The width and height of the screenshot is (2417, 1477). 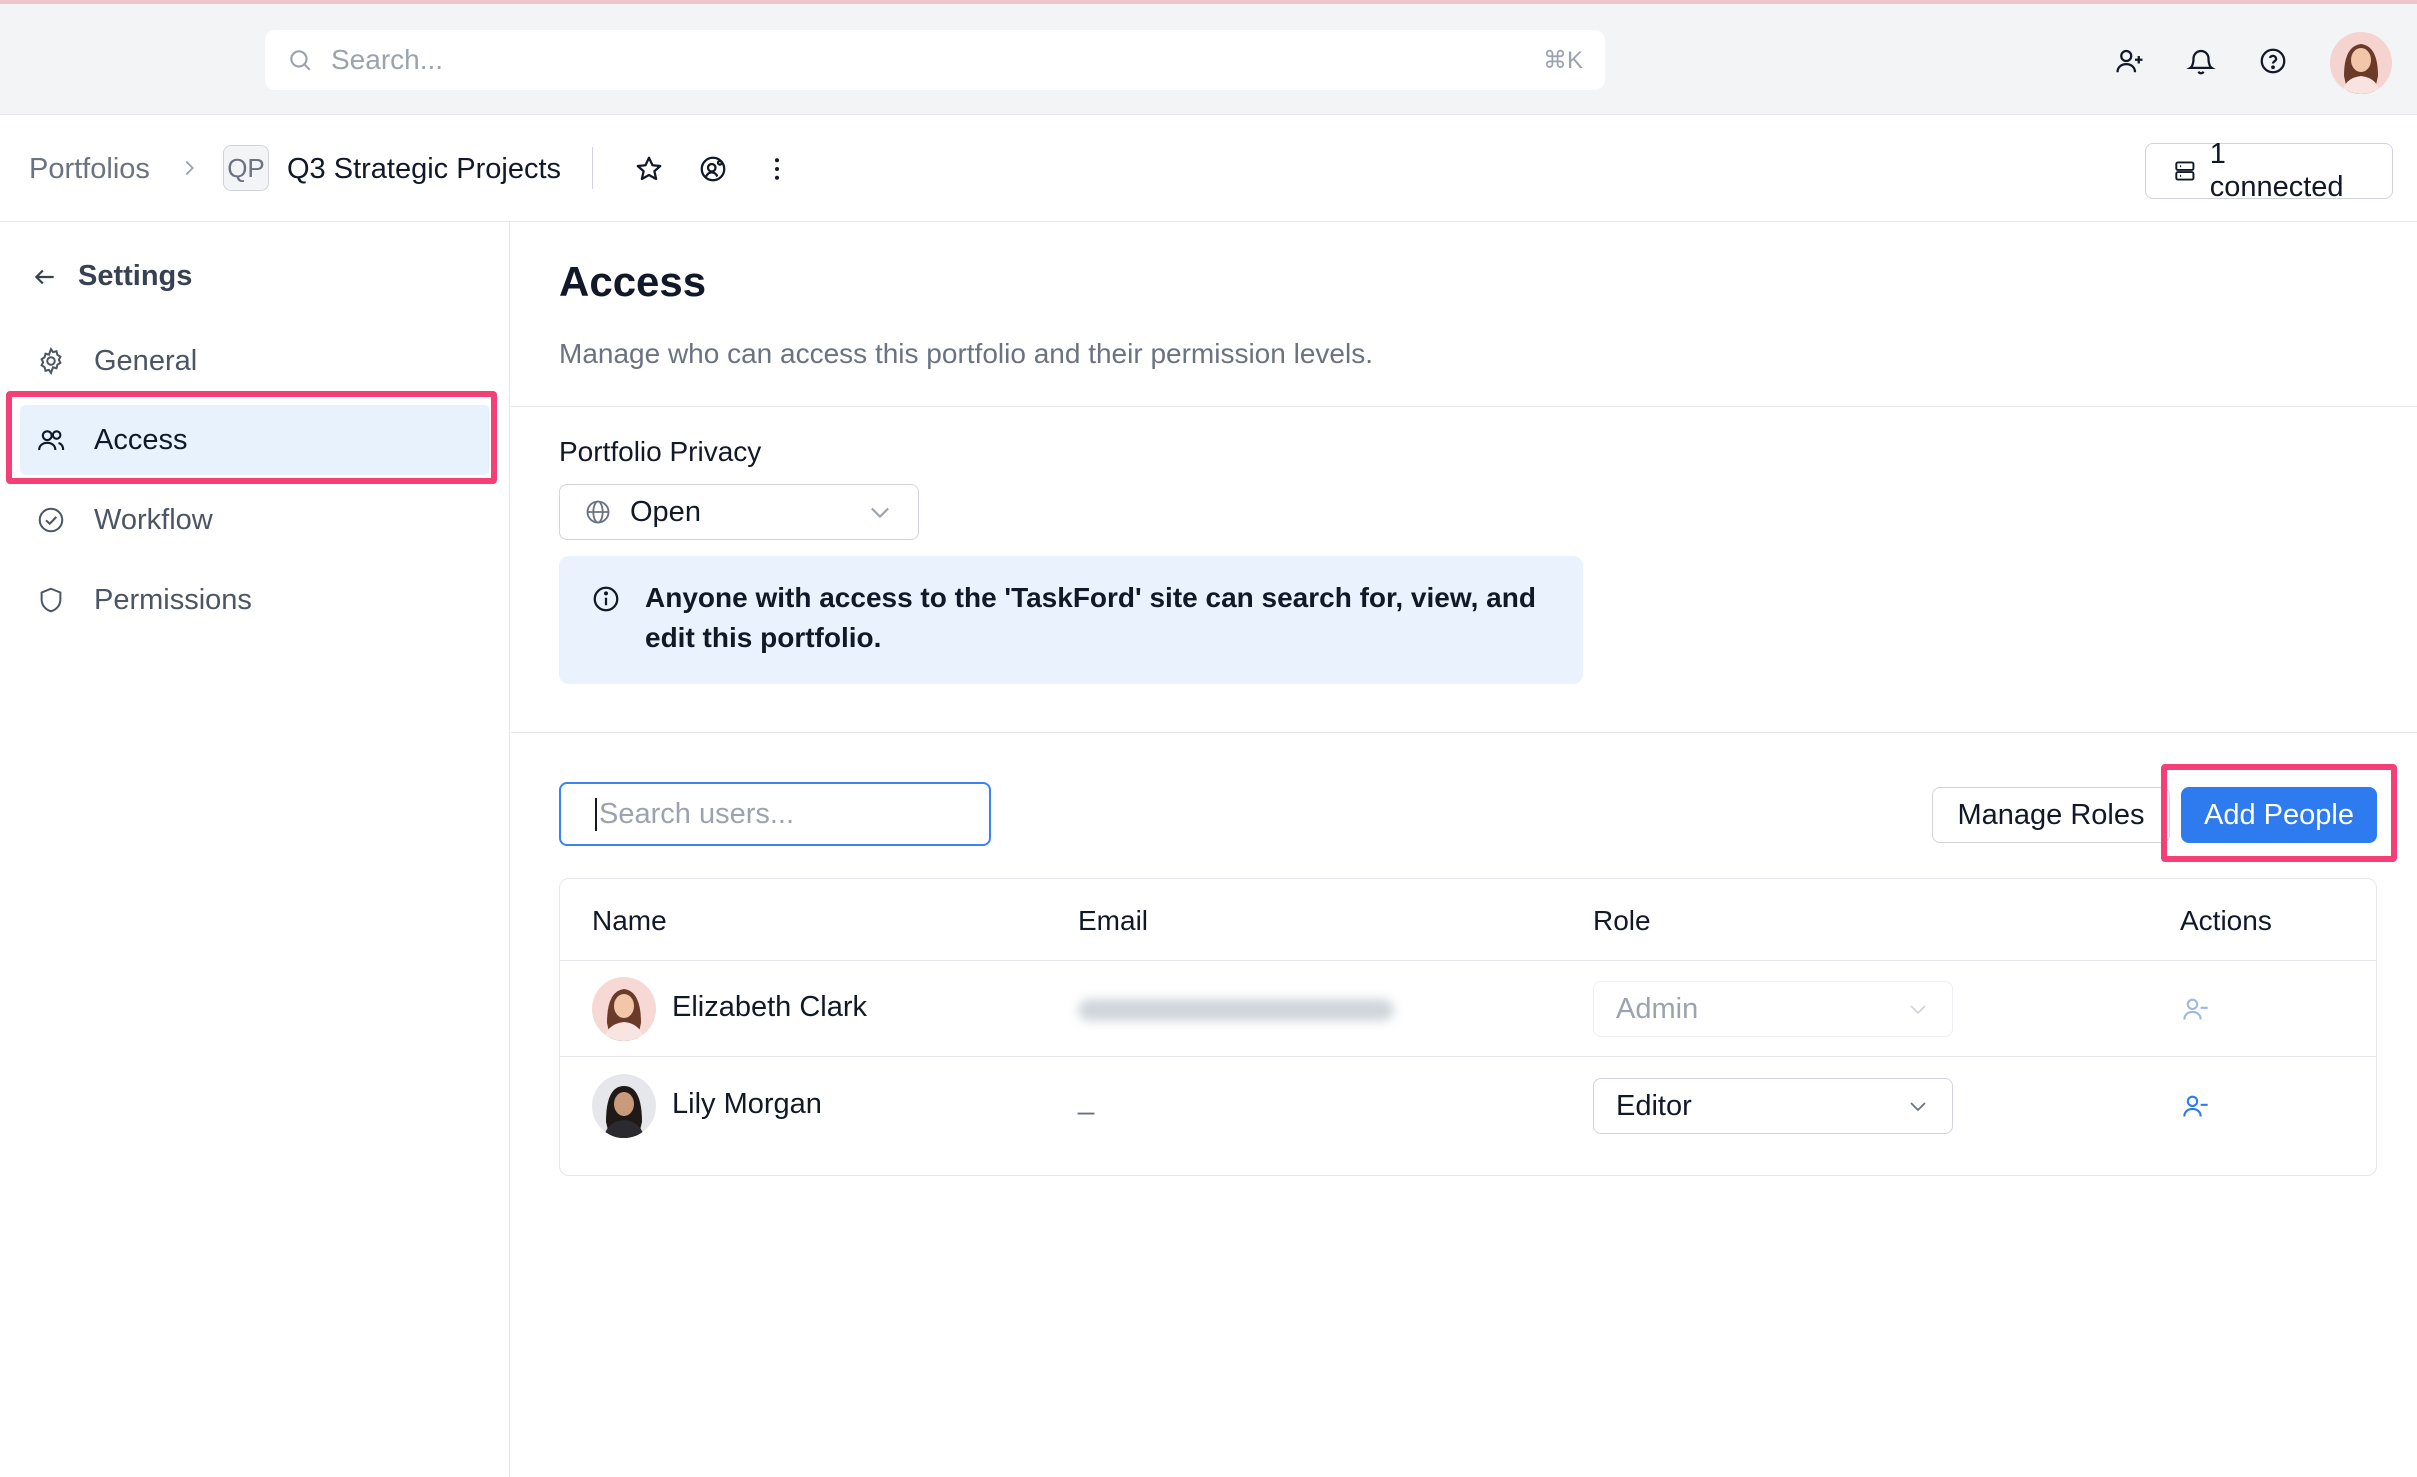 What do you see at coordinates (629, 920) in the screenshot?
I see `column-header-name: Name` at bounding box center [629, 920].